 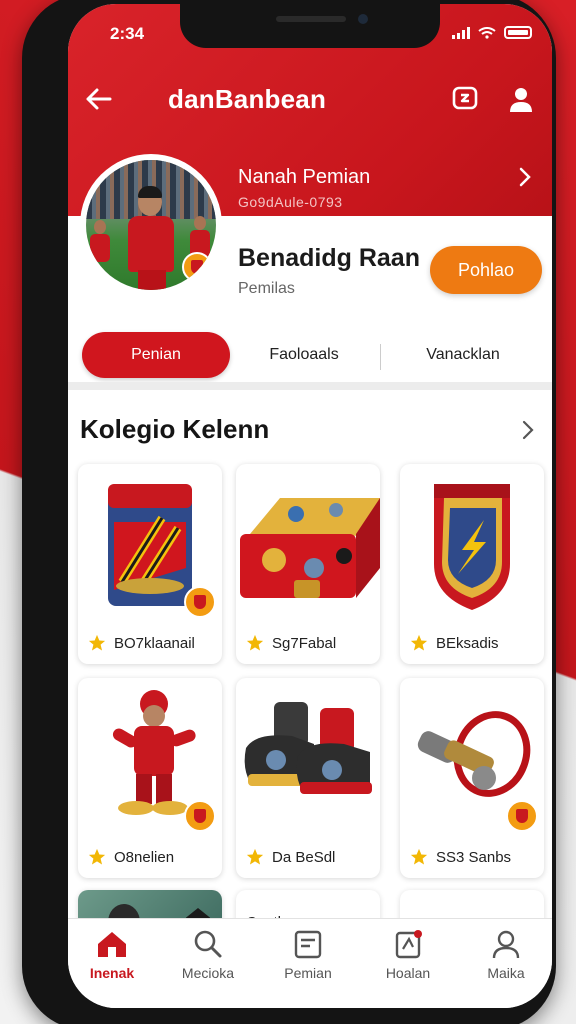 I want to click on team-crest-icon, so click(x=197, y=267).